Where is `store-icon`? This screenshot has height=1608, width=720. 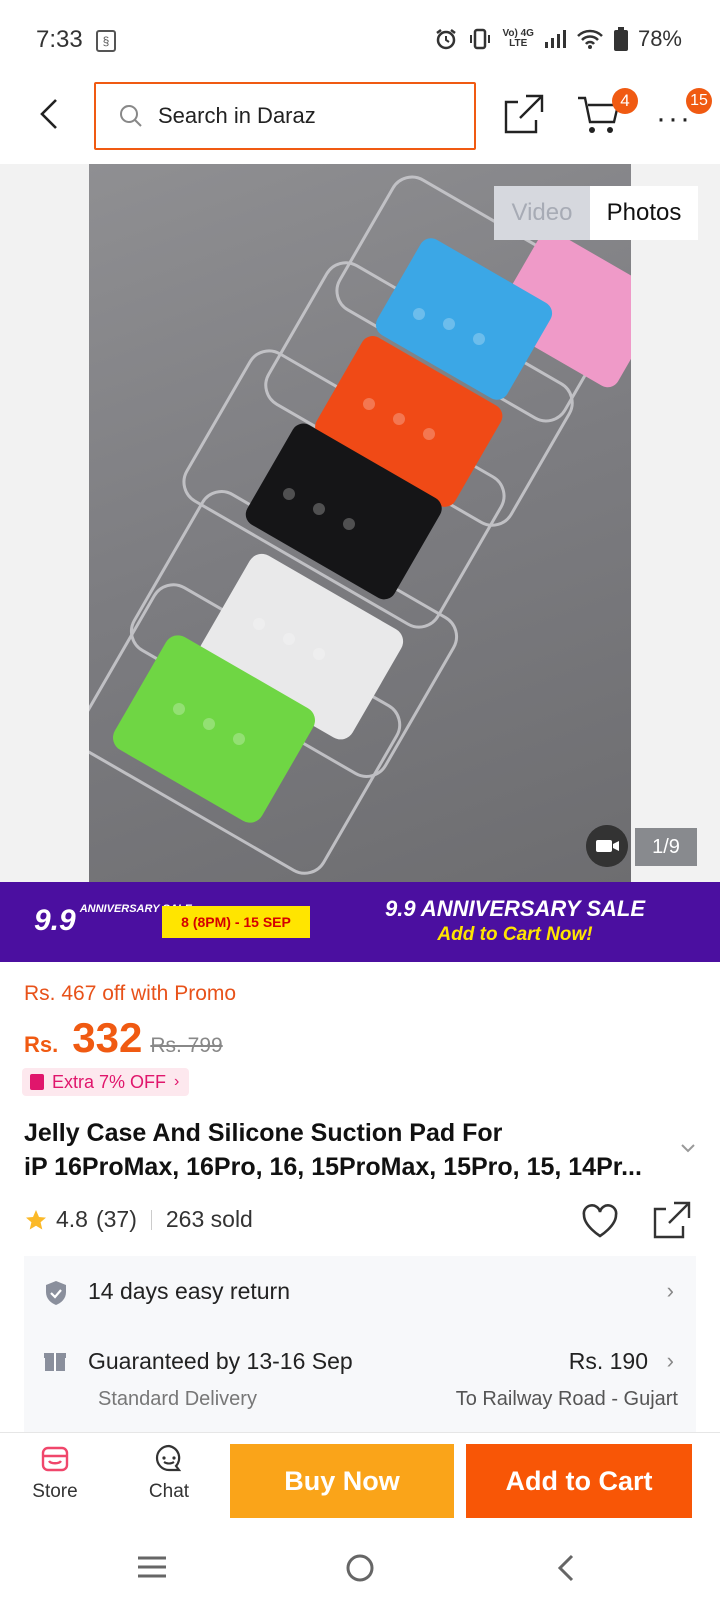
store-icon is located at coordinates (55, 1459).